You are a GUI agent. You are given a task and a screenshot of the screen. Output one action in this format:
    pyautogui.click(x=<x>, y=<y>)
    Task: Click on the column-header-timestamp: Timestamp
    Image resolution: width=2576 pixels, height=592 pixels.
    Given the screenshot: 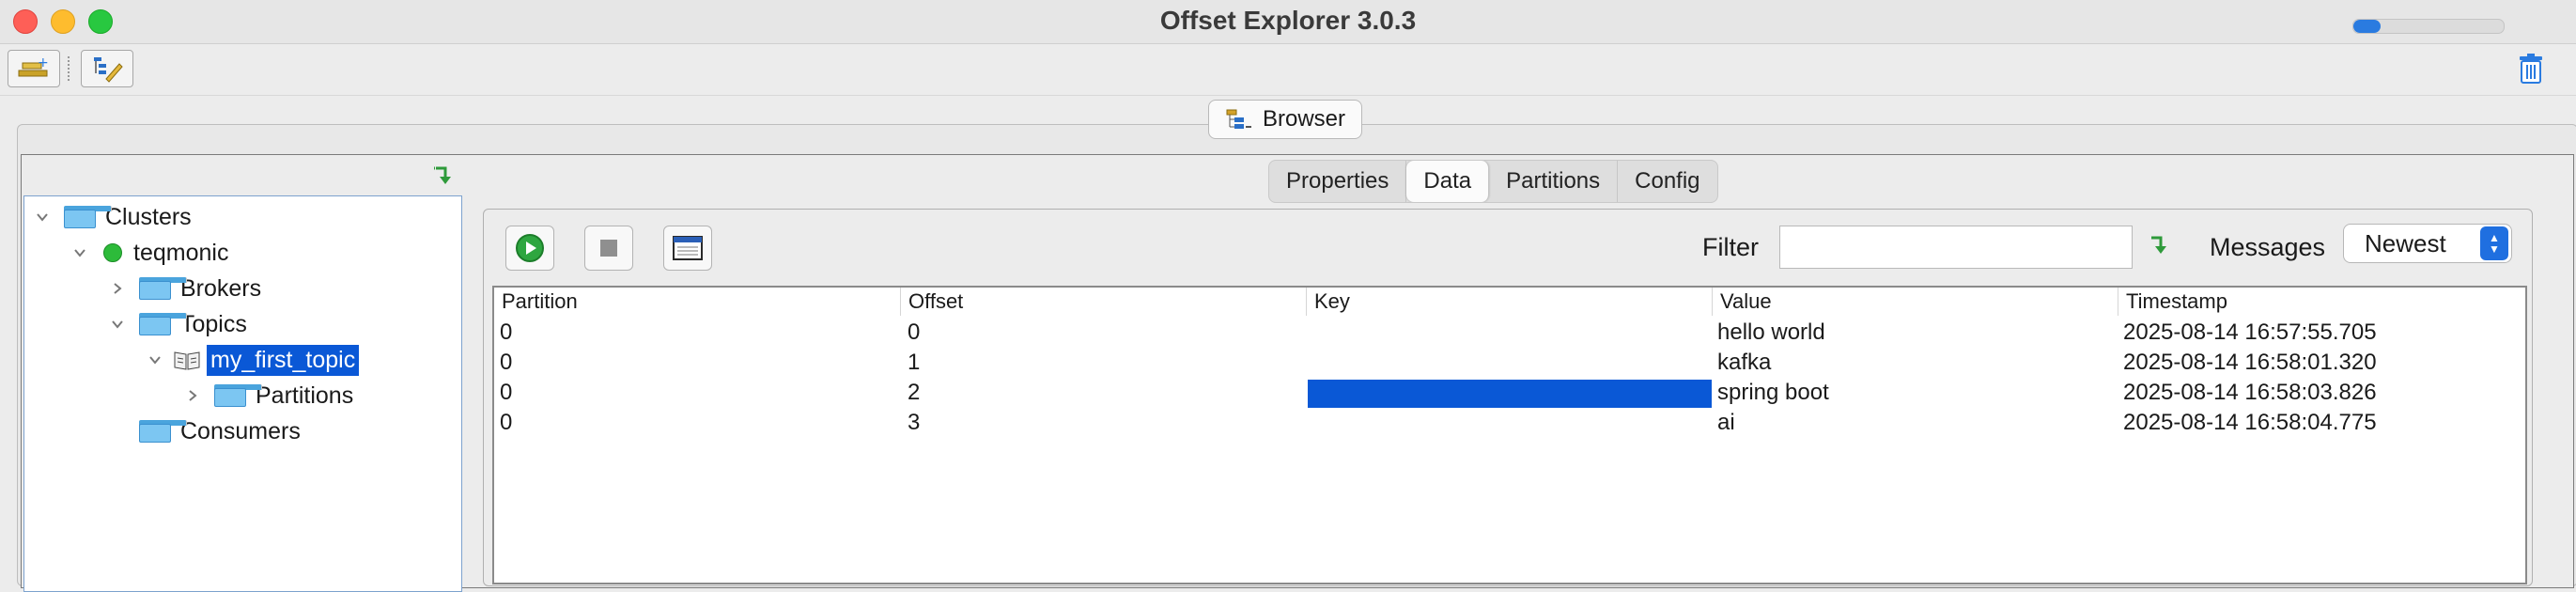 What is the action you would take?
    pyautogui.click(x=2320, y=302)
    